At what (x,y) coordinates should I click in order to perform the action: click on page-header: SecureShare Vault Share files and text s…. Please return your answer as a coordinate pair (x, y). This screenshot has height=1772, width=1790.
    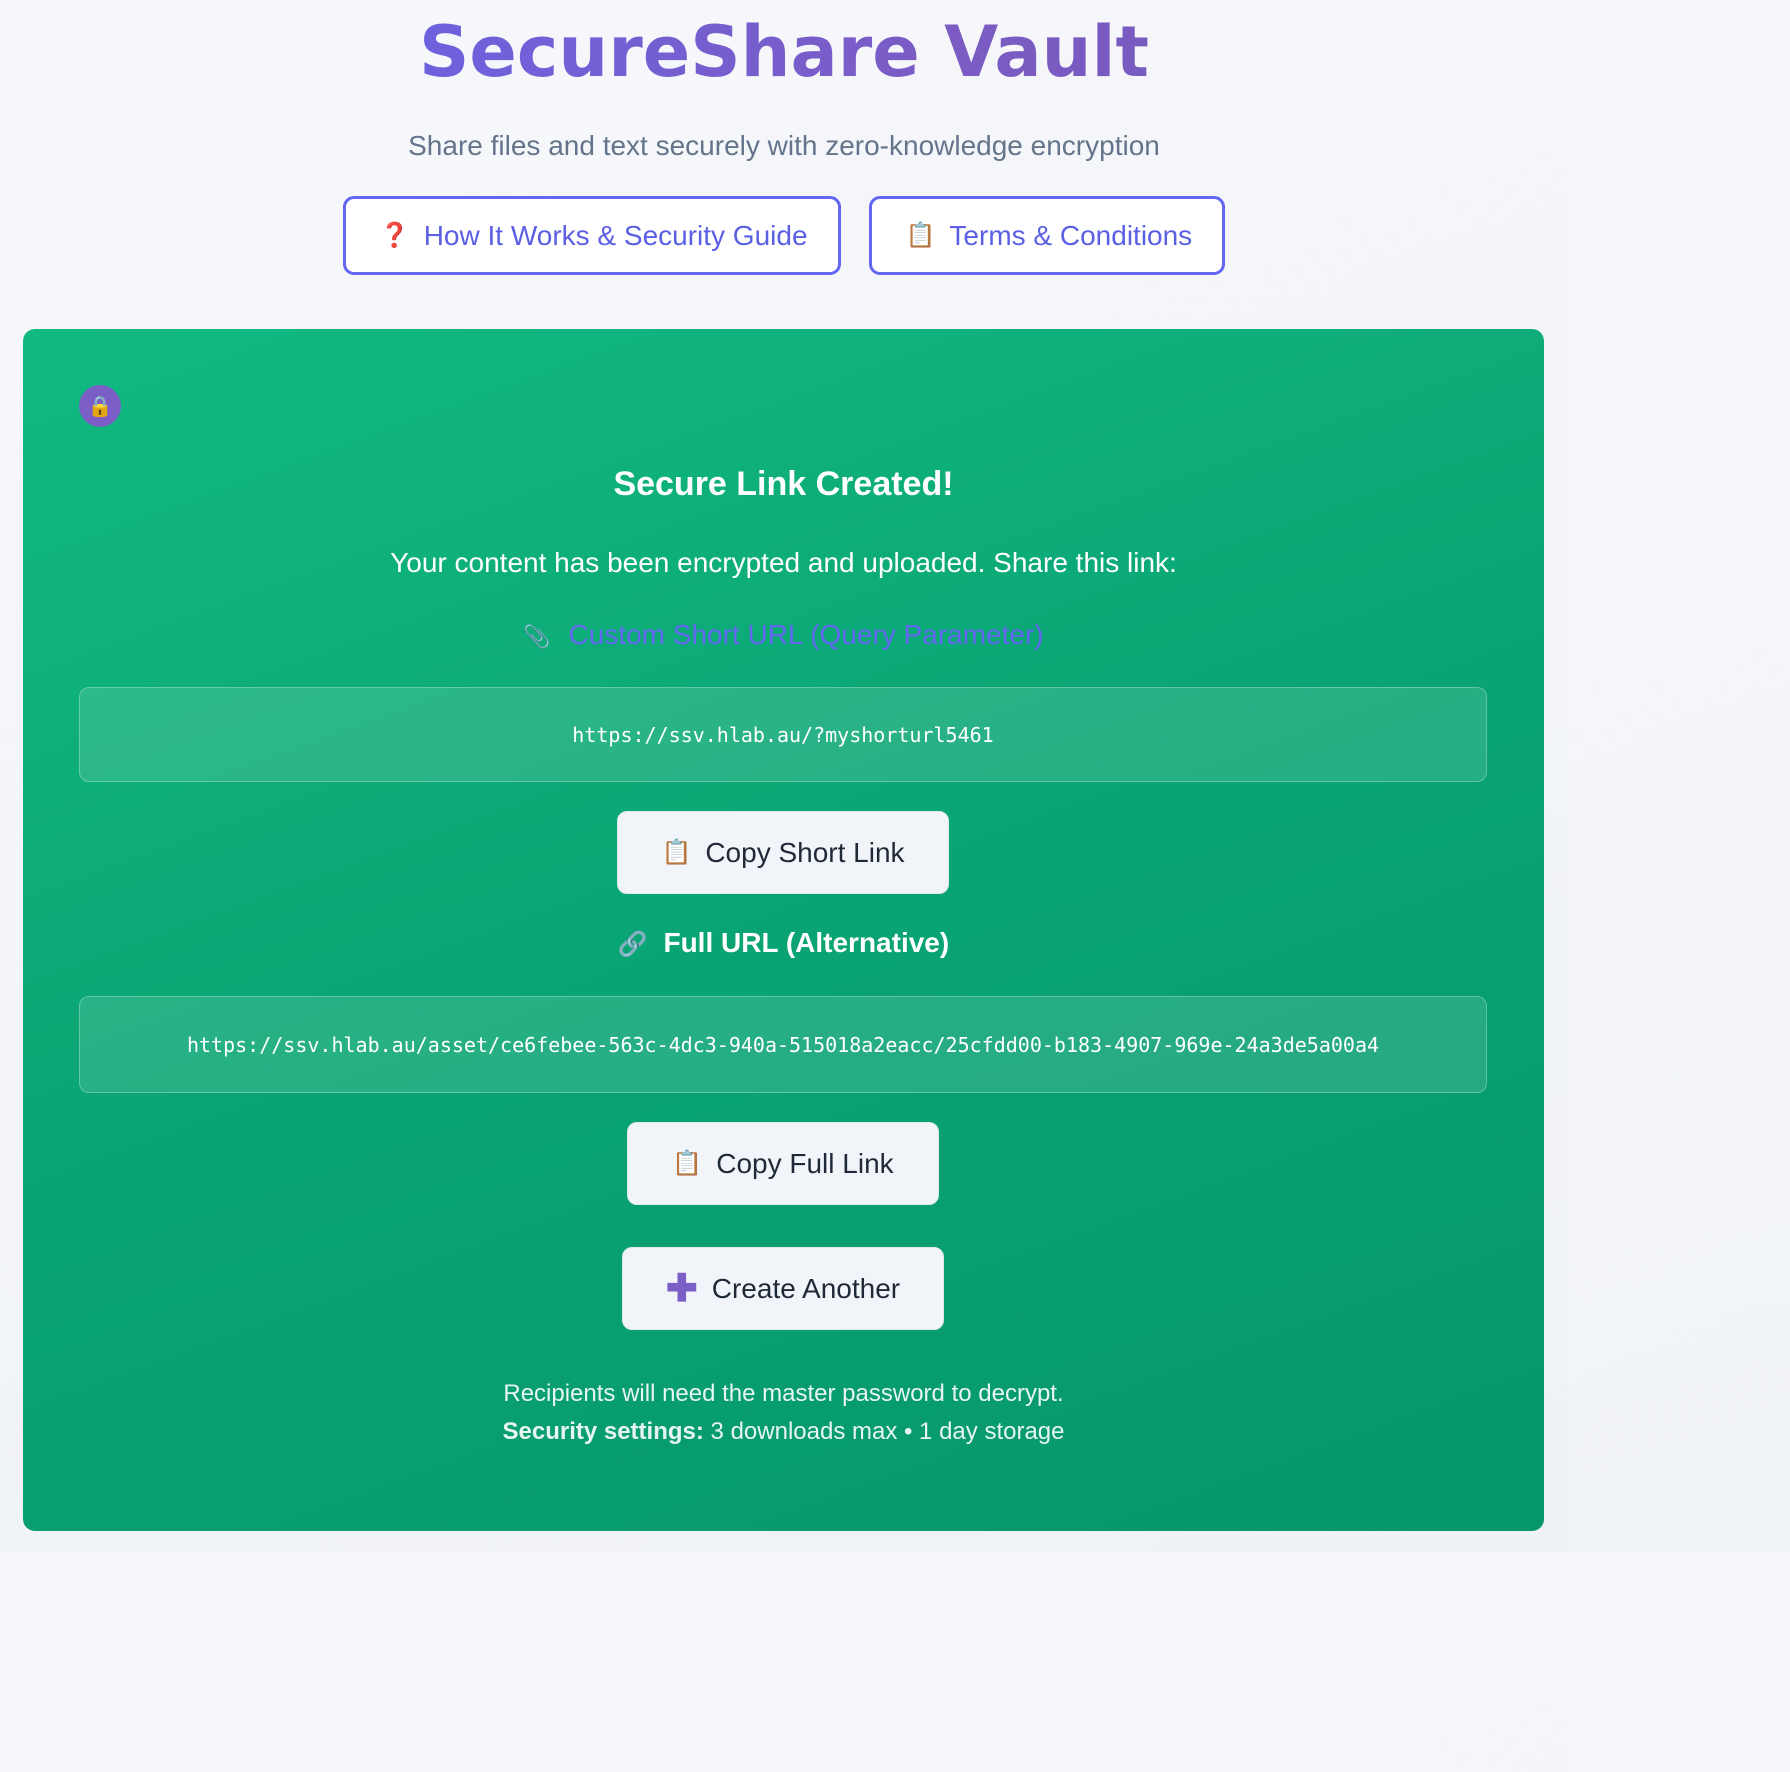
    Looking at the image, I should click on (784, 137).